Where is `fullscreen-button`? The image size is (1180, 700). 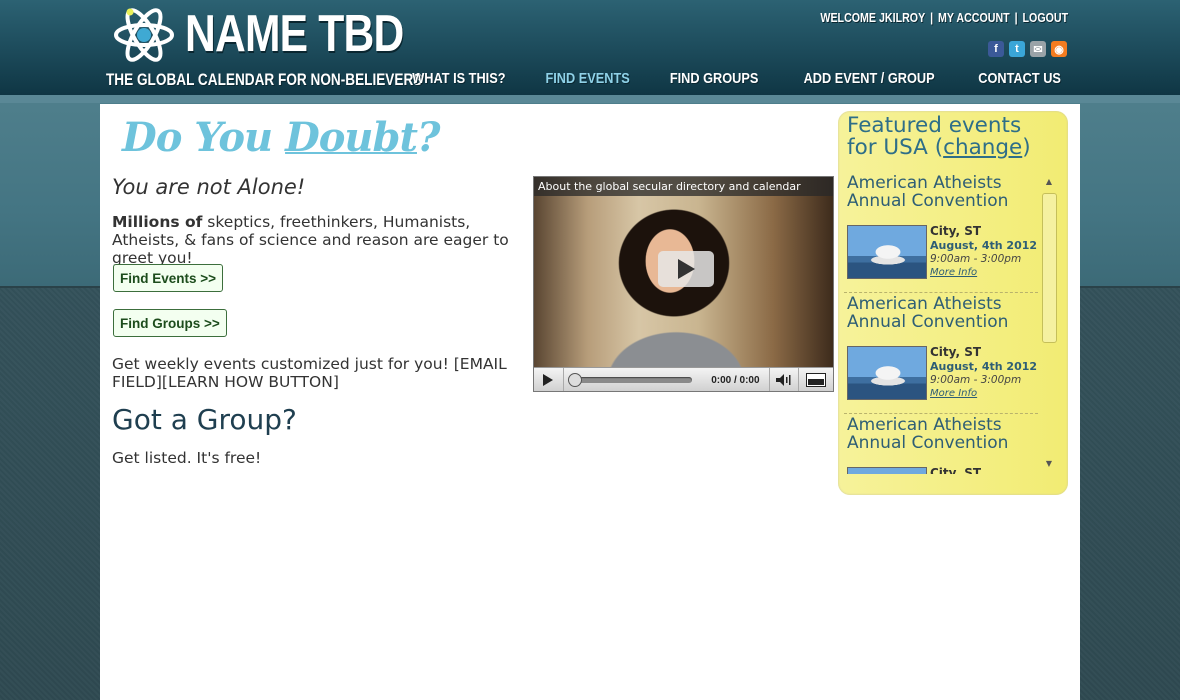 fullscreen-button is located at coordinates (816, 379).